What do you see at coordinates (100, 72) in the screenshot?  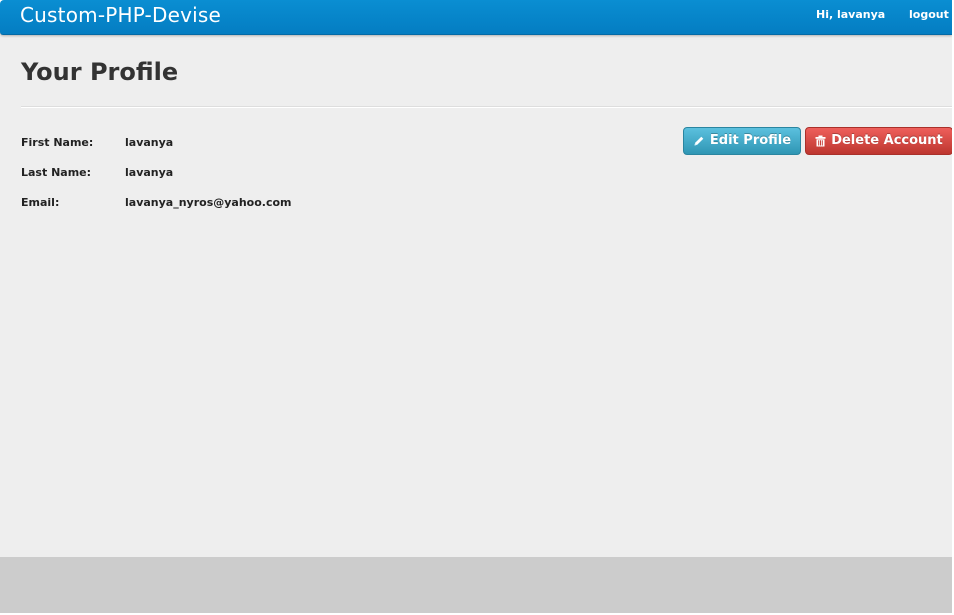 I see `page-title: Your Profile` at bounding box center [100, 72].